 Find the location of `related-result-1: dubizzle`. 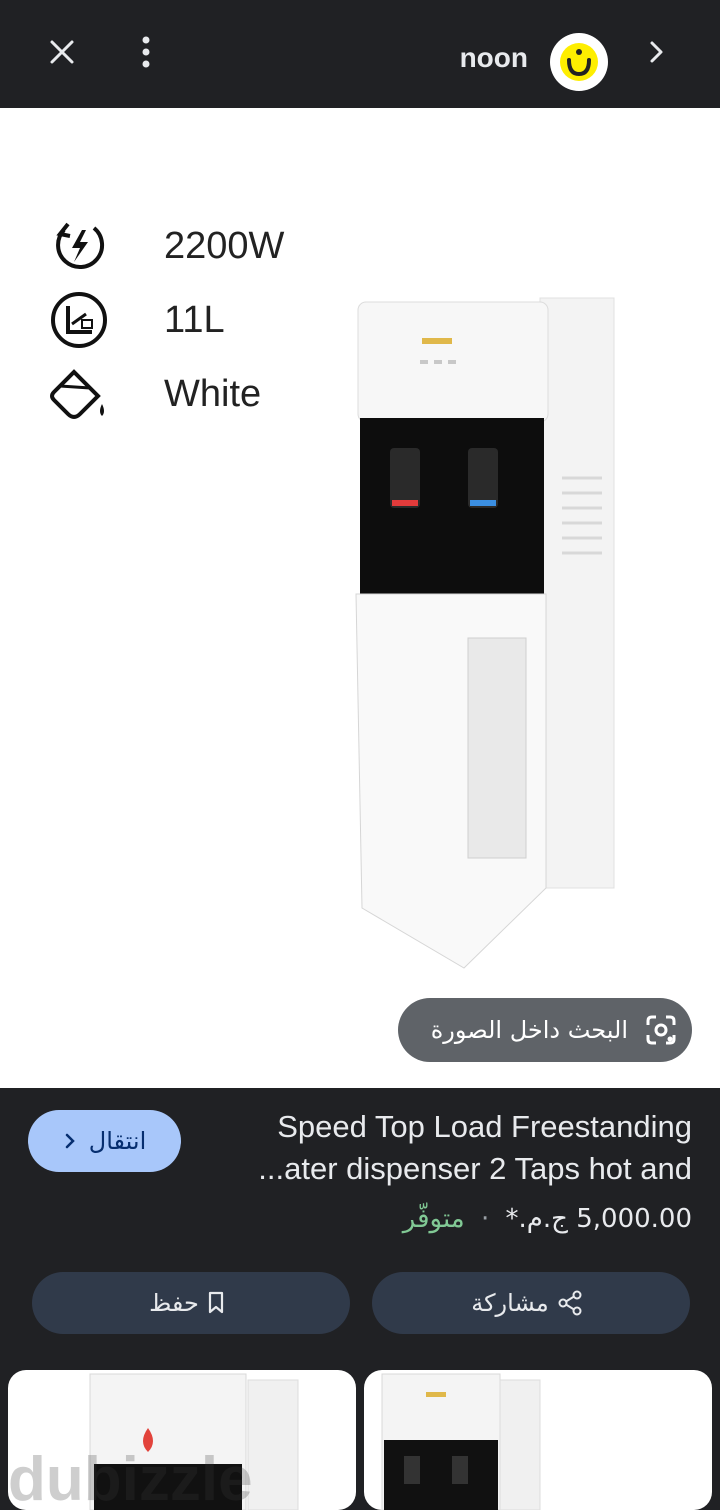

related-result-1: dubizzle is located at coordinates (182, 1440).